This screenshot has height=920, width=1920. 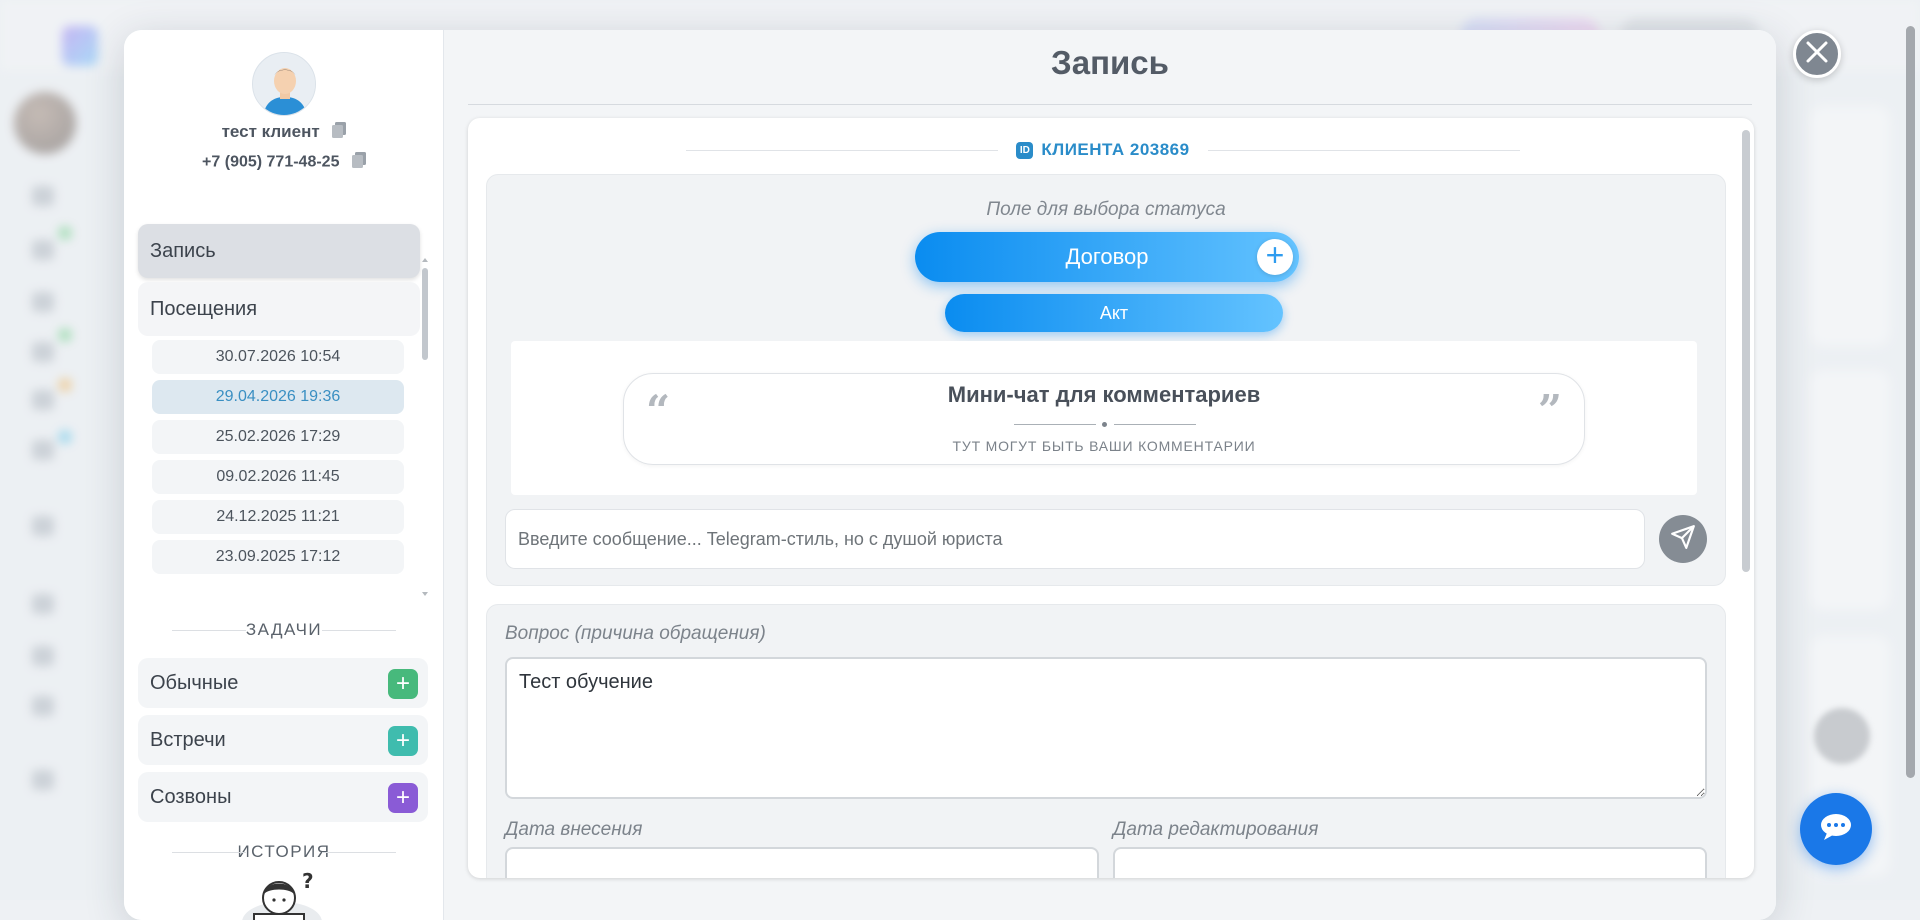 What do you see at coordinates (284, 852) in the screenshot?
I see `history-section-title: ИСТОРИЯ` at bounding box center [284, 852].